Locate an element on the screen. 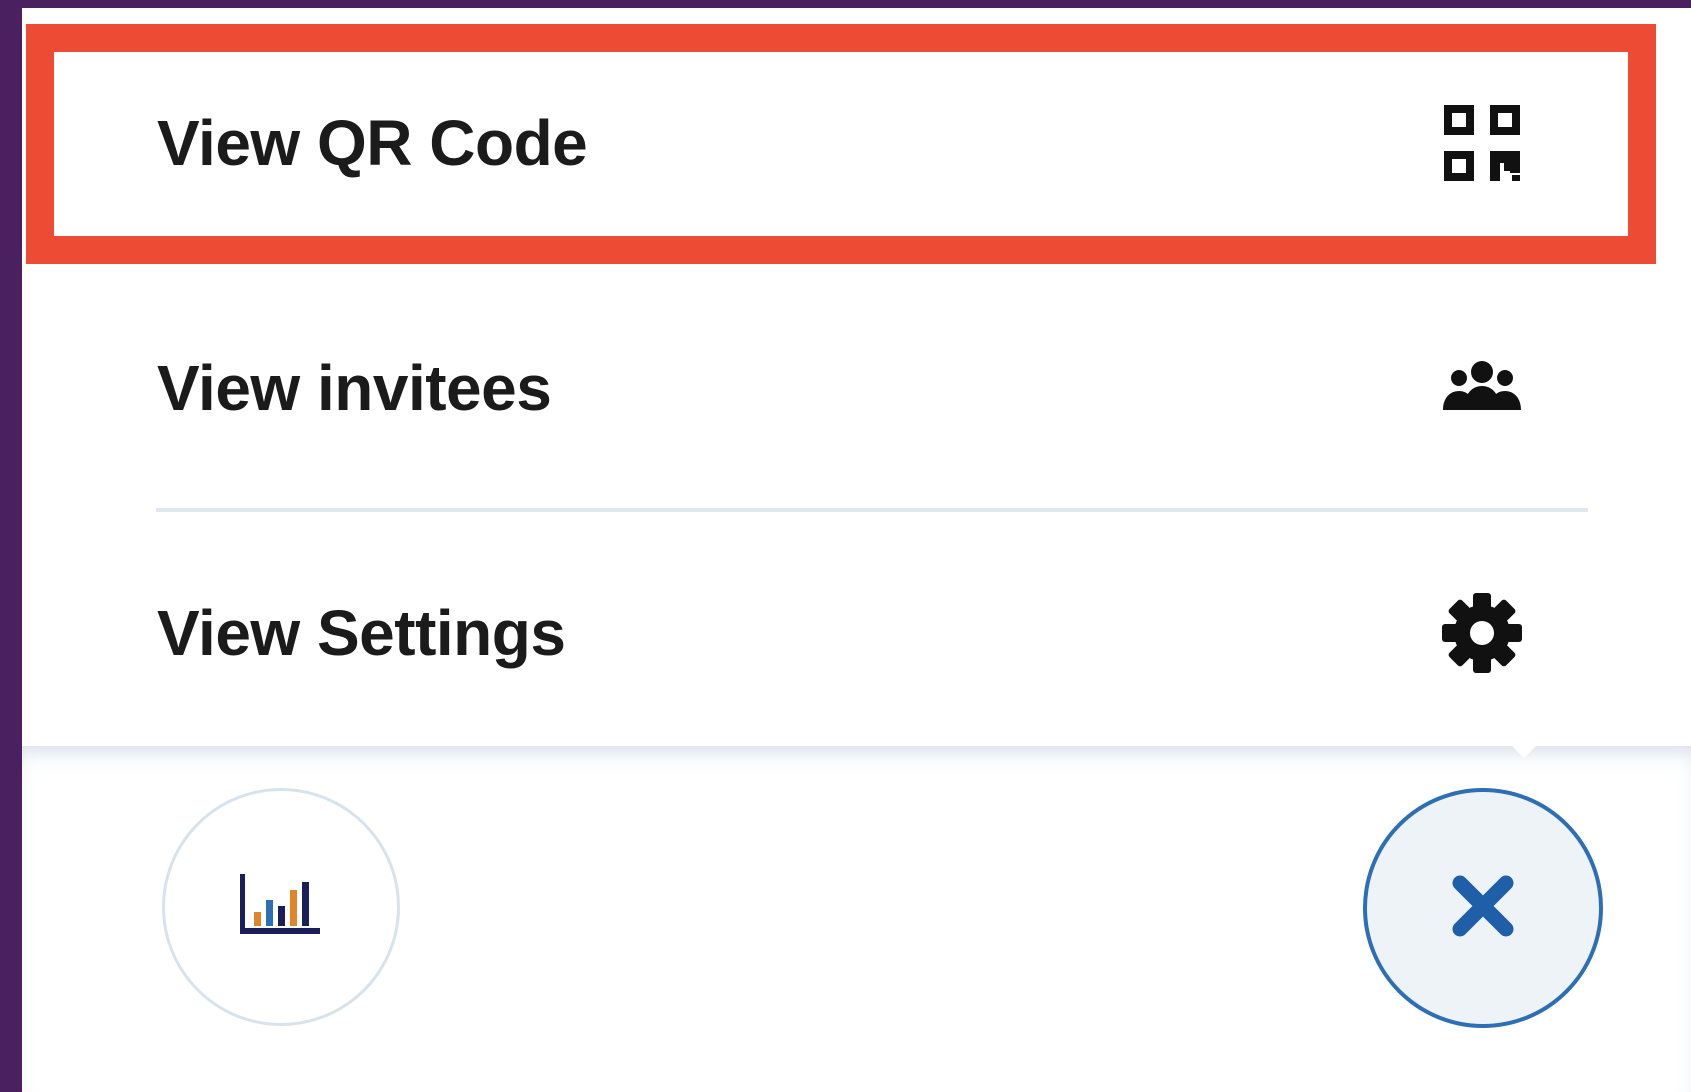 This screenshot has height=1092, width=1691. menu-item-label: View QR Code is located at coordinates (372, 143).